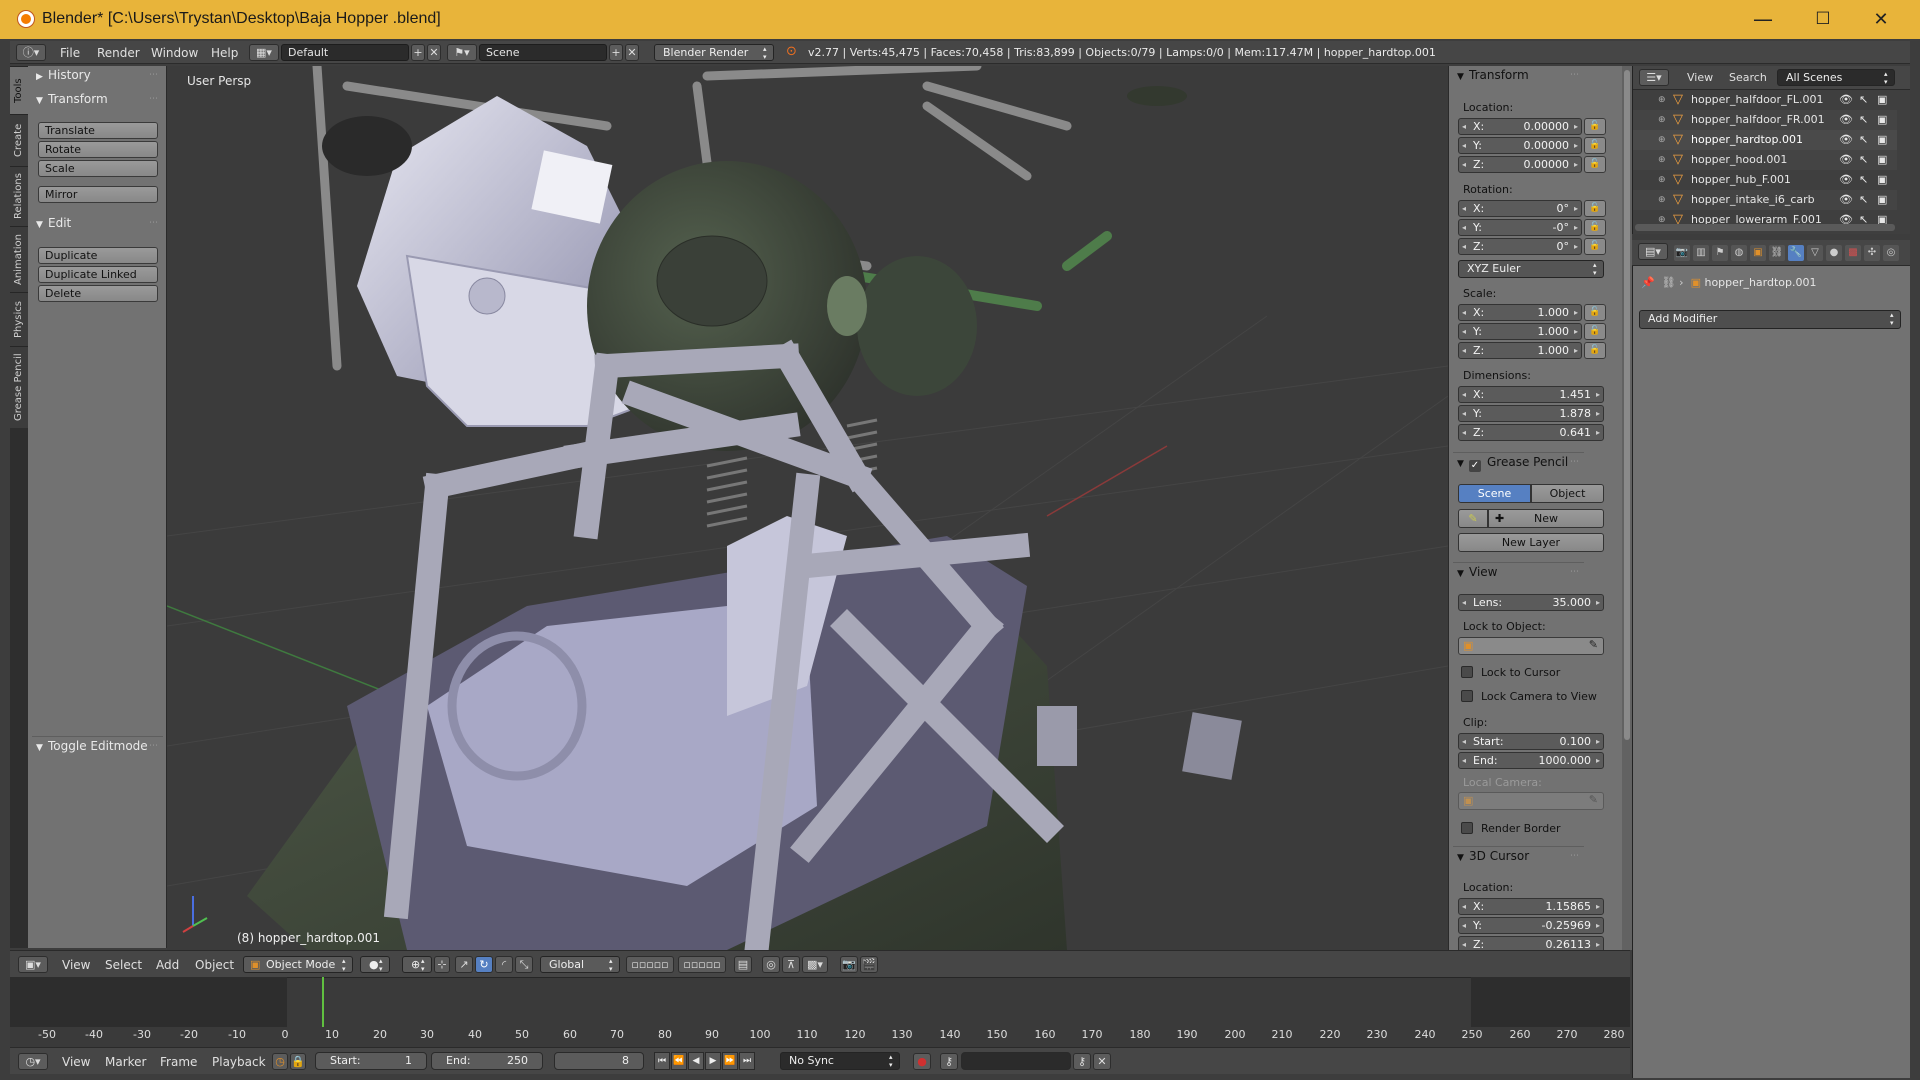  I want to click on remove-scene-icon: ✕, so click(632, 52).